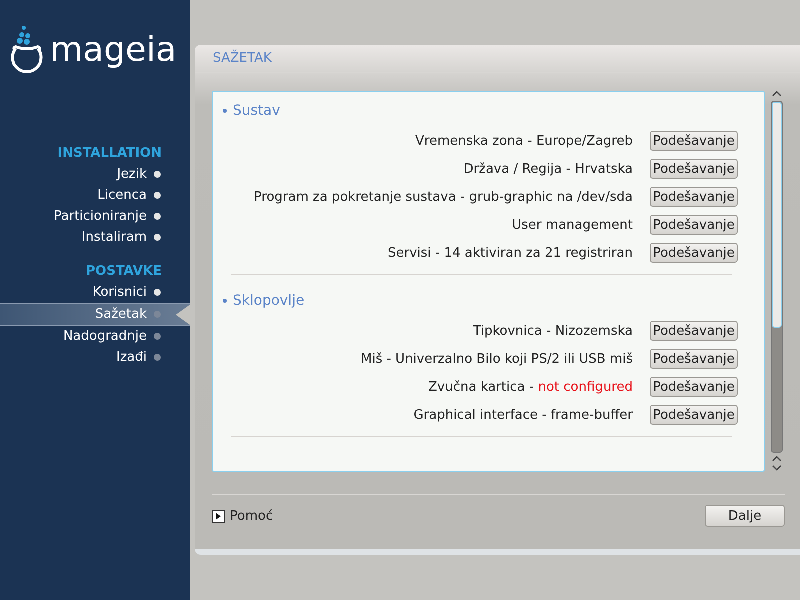  What do you see at coordinates (553, 331) in the screenshot?
I see `summary-label: Tipkovnica - Nizozemska` at bounding box center [553, 331].